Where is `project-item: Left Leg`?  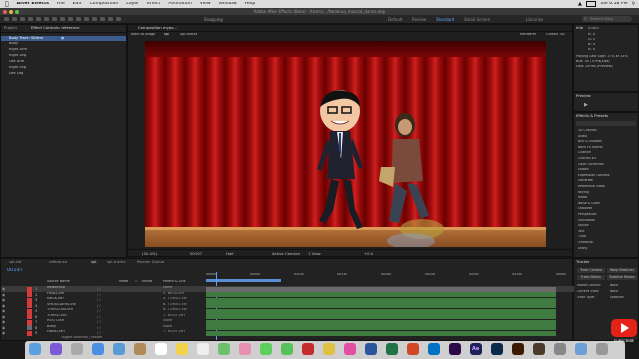 project-item: Left Leg is located at coordinates (16, 74).